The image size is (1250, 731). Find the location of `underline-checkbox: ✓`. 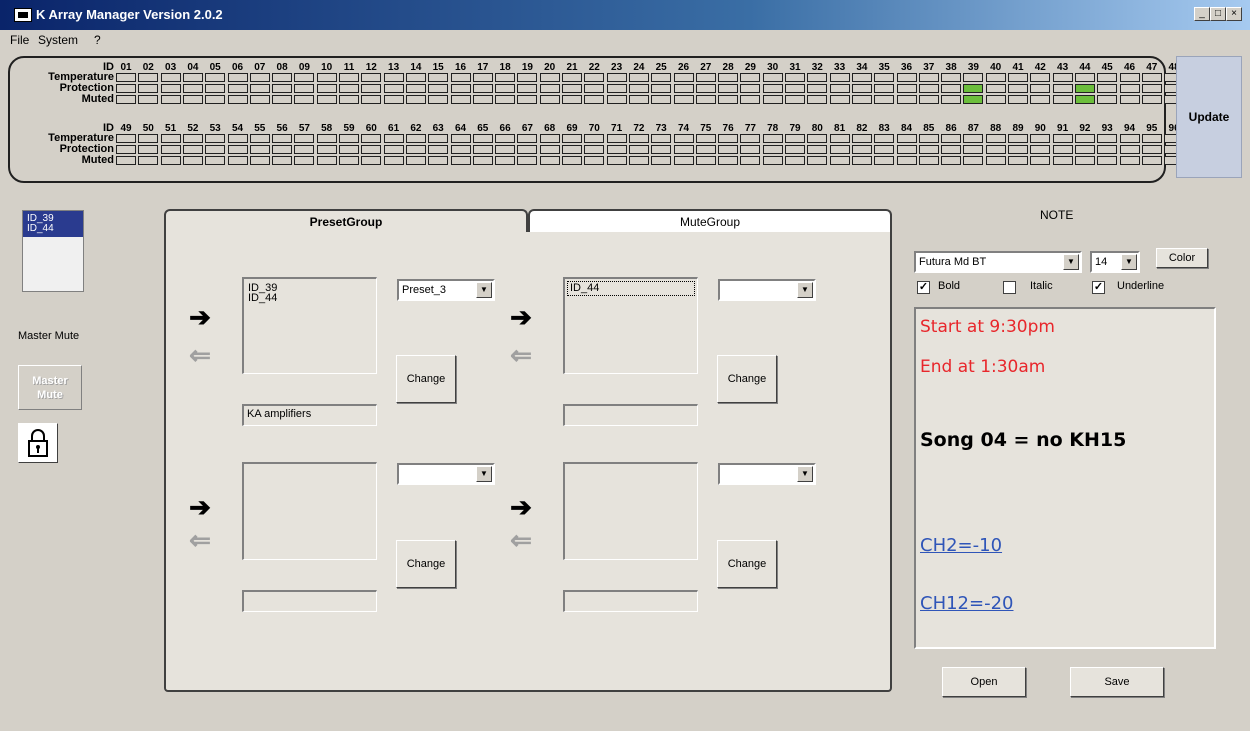

underline-checkbox: ✓ is located at coordinates (1098, 287).